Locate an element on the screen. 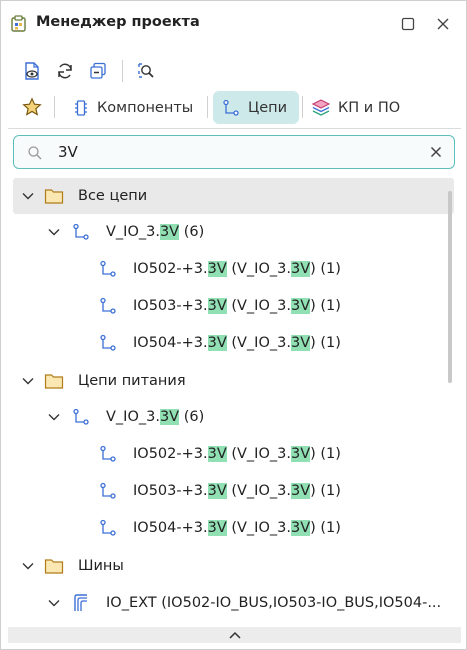 The width and height of the screenshot is (467, 650). search-icon is located at coordinates (35, 153).